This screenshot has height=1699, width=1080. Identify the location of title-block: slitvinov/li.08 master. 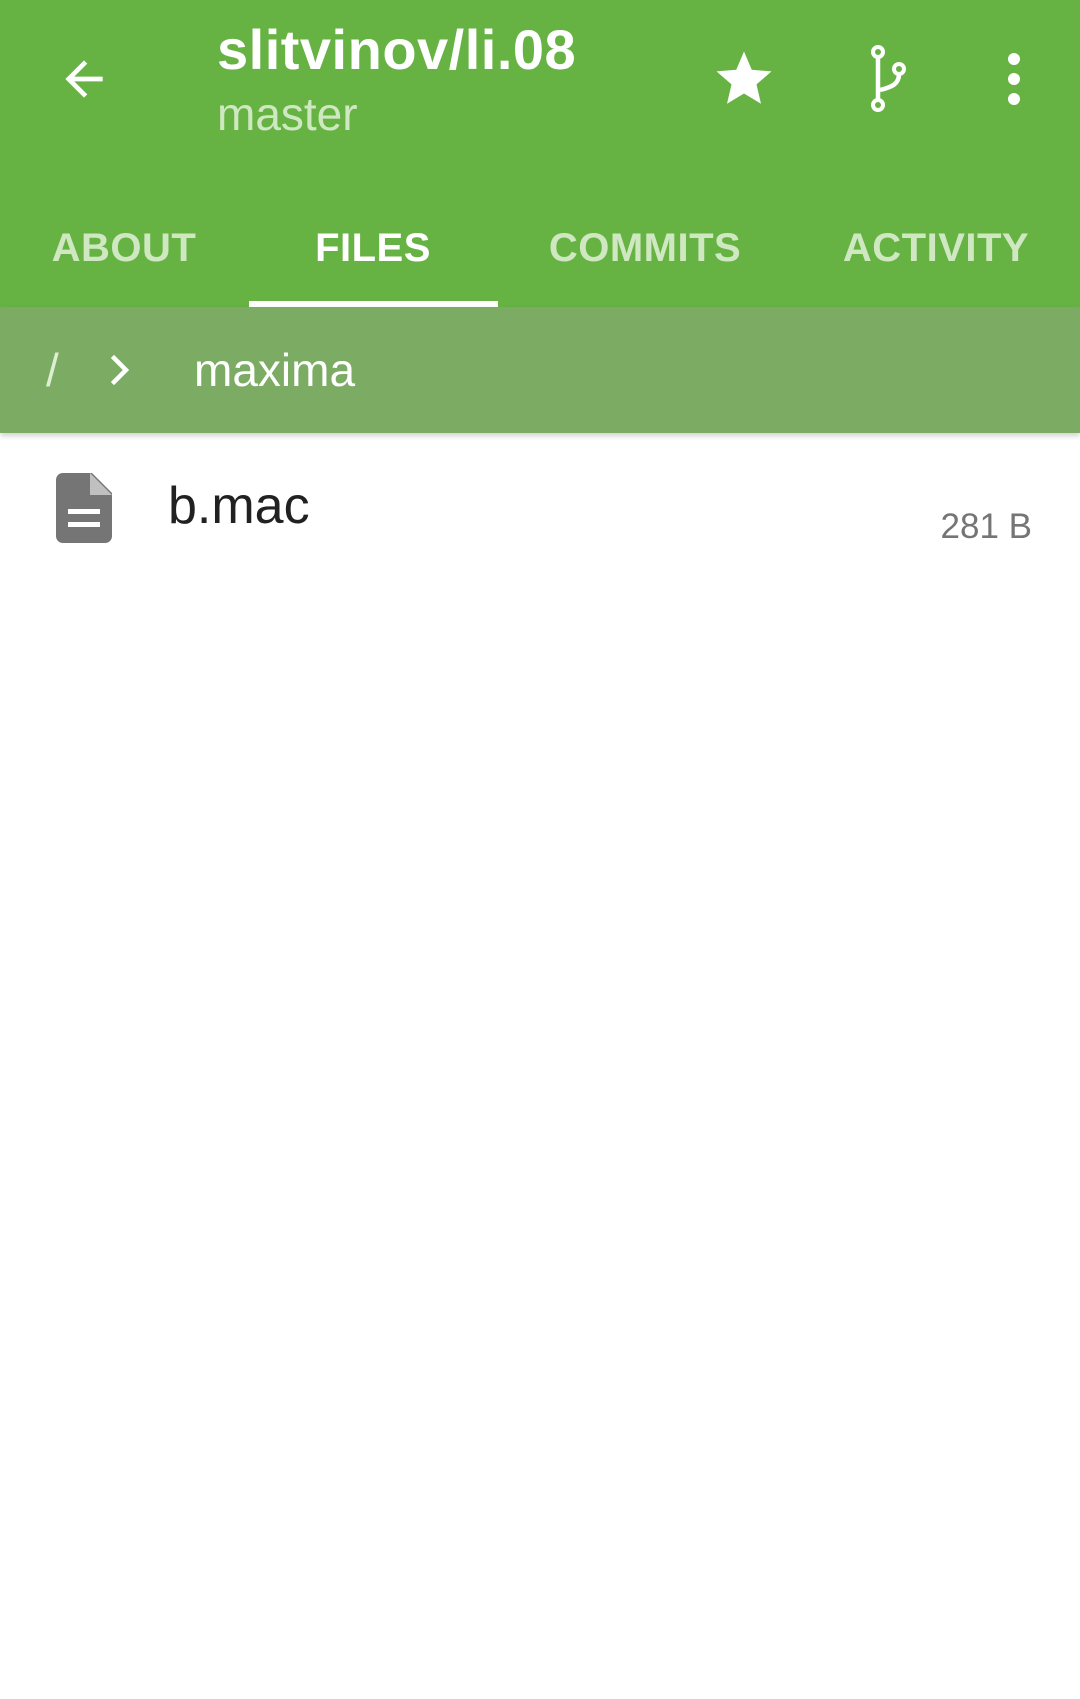
(396, 81).